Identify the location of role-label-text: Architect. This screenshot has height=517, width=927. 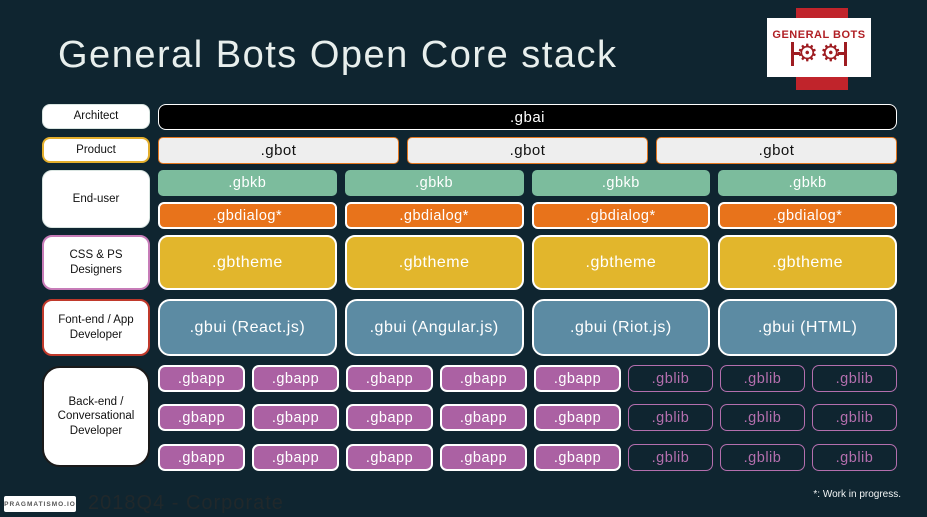
(96, 116).